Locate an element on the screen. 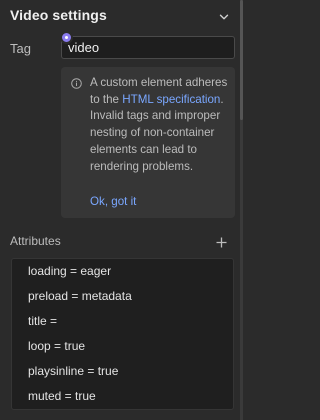 Image resolution: width=320 pixels, height=420 pixels. tag-label: Tag is located at coordinates (20, 48).